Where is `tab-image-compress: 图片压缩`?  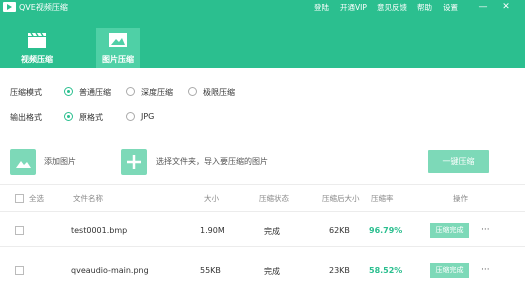 tab-image-compress: 图片压缩 is located at coordinates (118, 48).